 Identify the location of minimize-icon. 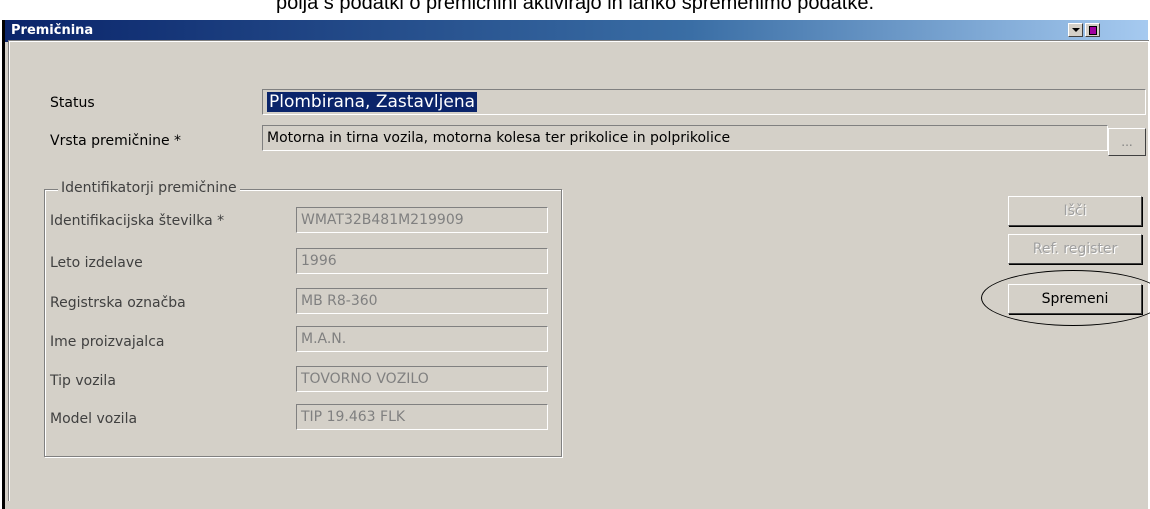
(1075, 30).